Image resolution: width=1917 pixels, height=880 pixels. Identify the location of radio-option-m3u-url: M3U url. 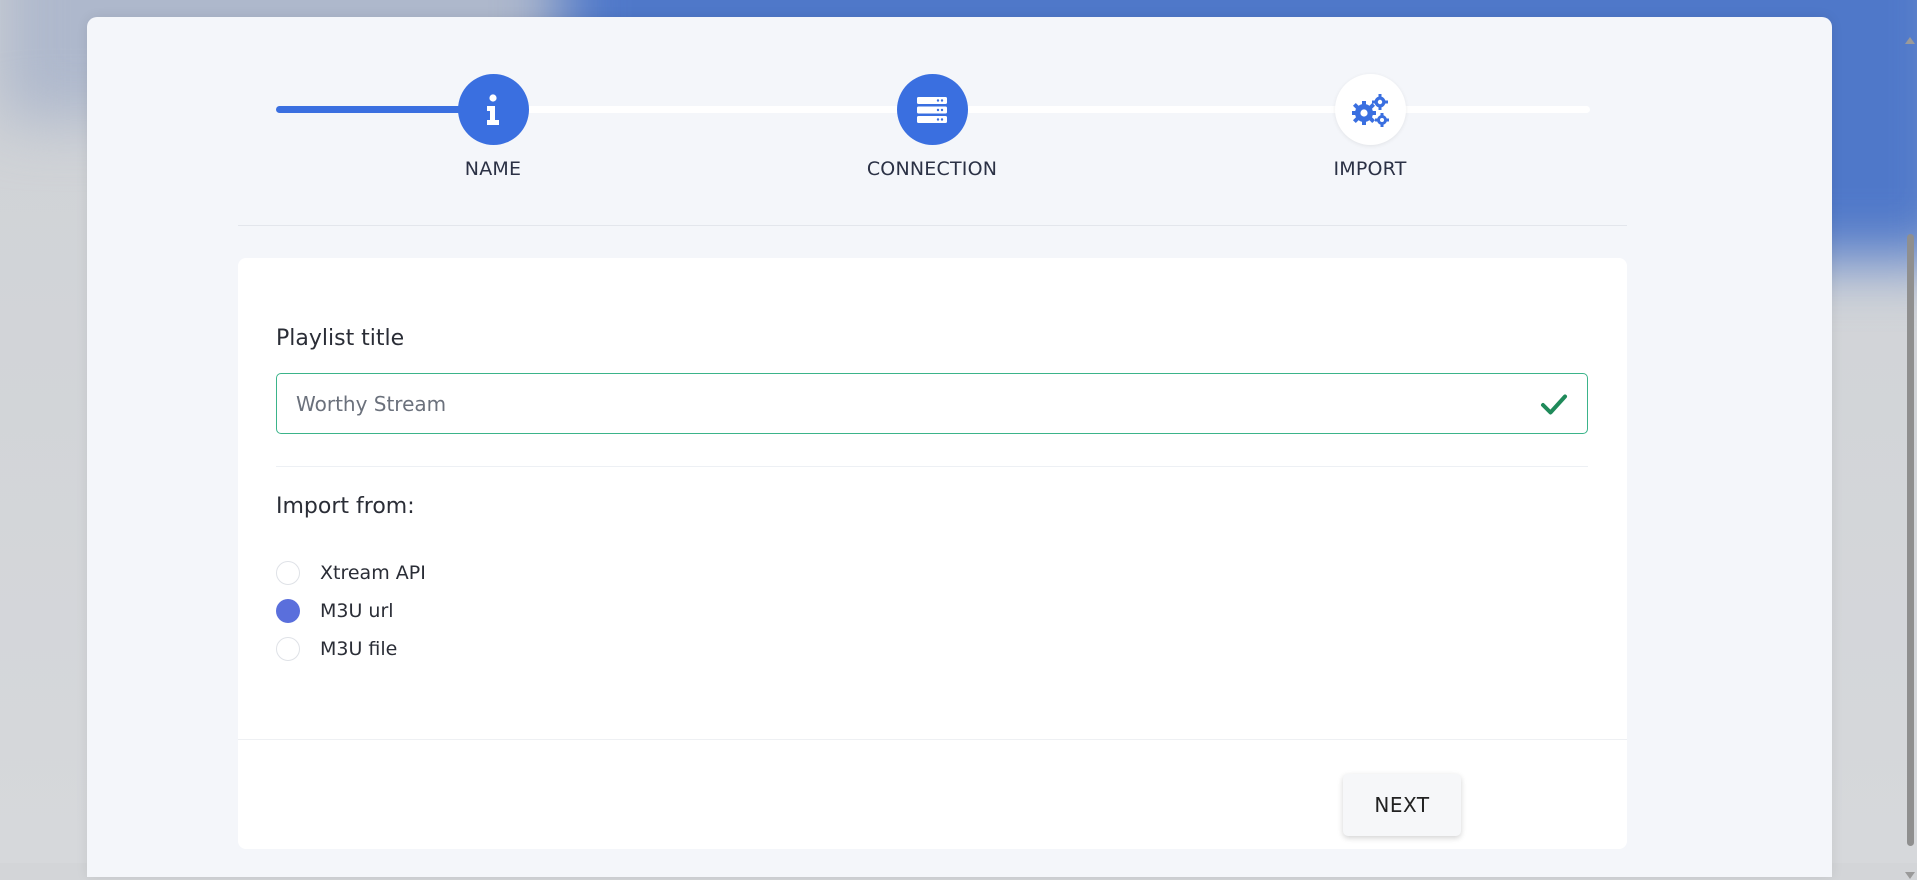
(335, 611).